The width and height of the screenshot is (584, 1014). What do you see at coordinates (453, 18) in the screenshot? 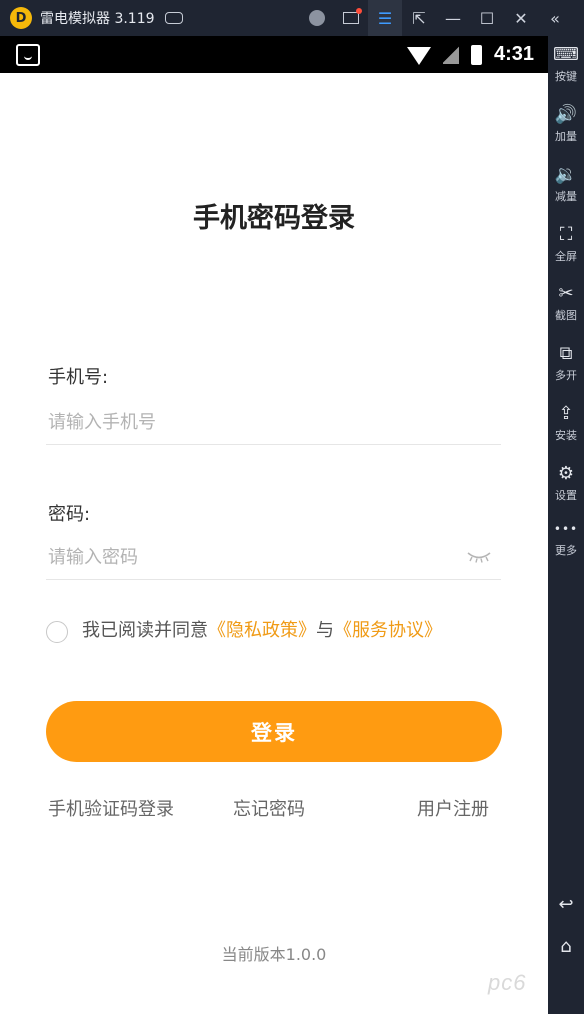
I see `minimize-icon: —` at bounding box center [453, 18].